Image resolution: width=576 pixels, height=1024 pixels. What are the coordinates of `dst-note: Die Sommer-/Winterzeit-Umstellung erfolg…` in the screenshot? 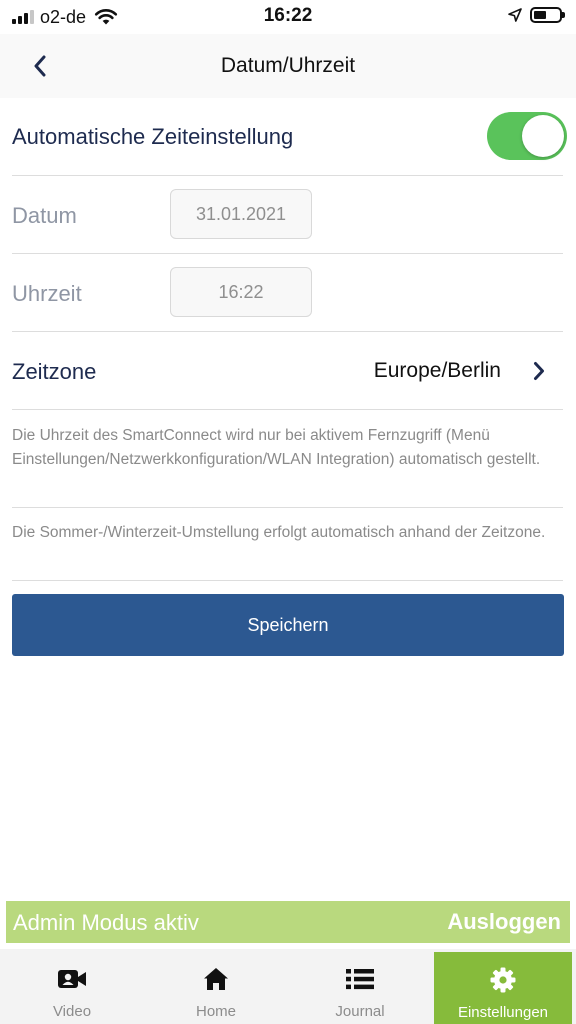 It's located at (287, 551).